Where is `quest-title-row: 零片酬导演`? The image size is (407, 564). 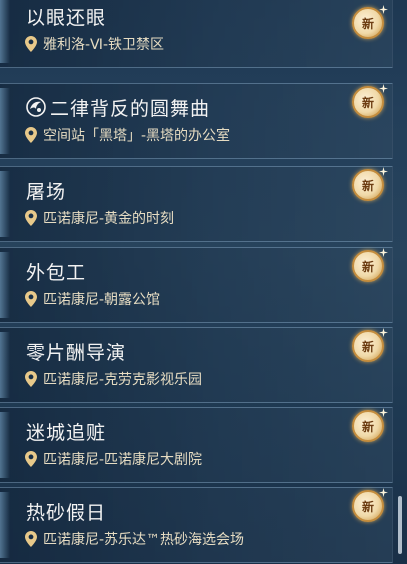 quest-title-row: 零片酬导演 is located at coordinates (76, 351).